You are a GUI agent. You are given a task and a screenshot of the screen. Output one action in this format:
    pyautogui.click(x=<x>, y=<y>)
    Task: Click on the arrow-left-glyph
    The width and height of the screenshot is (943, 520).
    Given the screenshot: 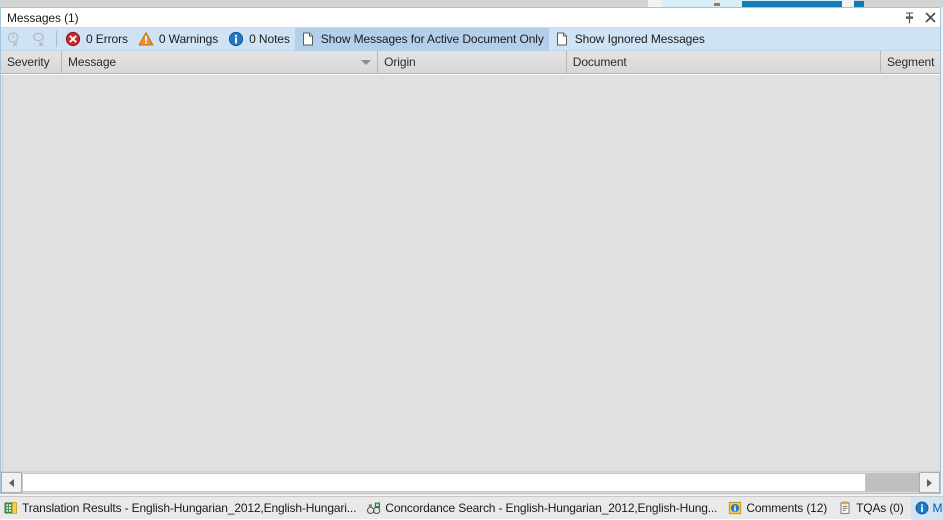 What is the action you would take?
    pyautogui.click(x=11, y=482)
    